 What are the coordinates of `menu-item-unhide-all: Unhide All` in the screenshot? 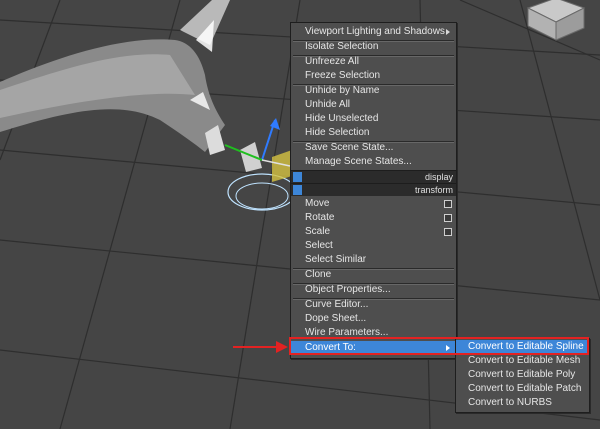 It's located at (373, 105).